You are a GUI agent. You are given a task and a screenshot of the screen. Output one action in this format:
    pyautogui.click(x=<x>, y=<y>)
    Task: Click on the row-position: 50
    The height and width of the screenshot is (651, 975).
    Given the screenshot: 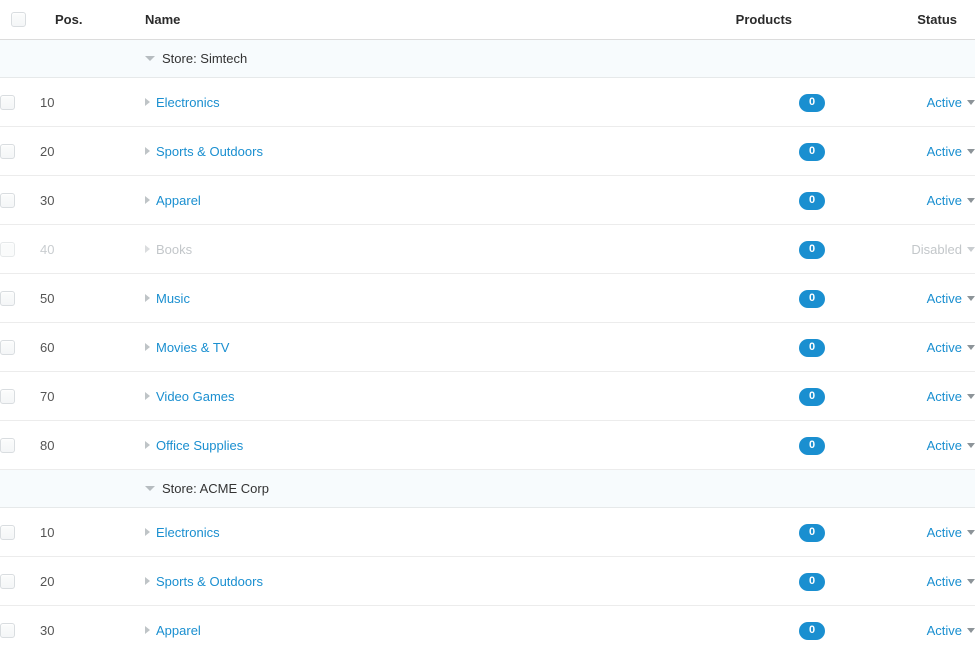 What is the action you would take?
    pyautogui.click(x=92, y=298)
    